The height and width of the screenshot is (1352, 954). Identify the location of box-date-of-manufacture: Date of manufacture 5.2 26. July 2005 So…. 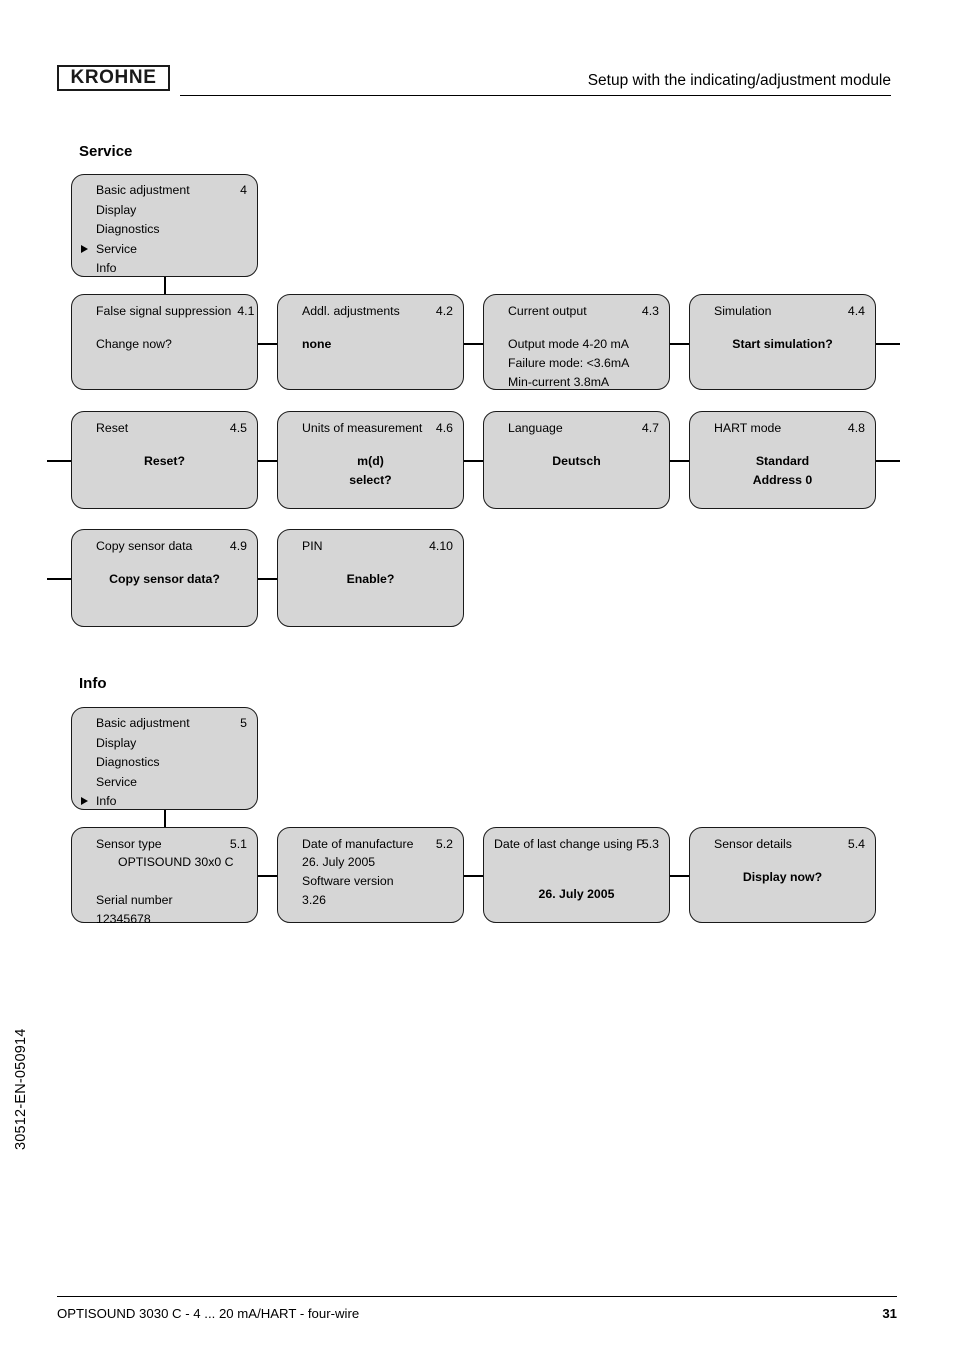
(370, 875).